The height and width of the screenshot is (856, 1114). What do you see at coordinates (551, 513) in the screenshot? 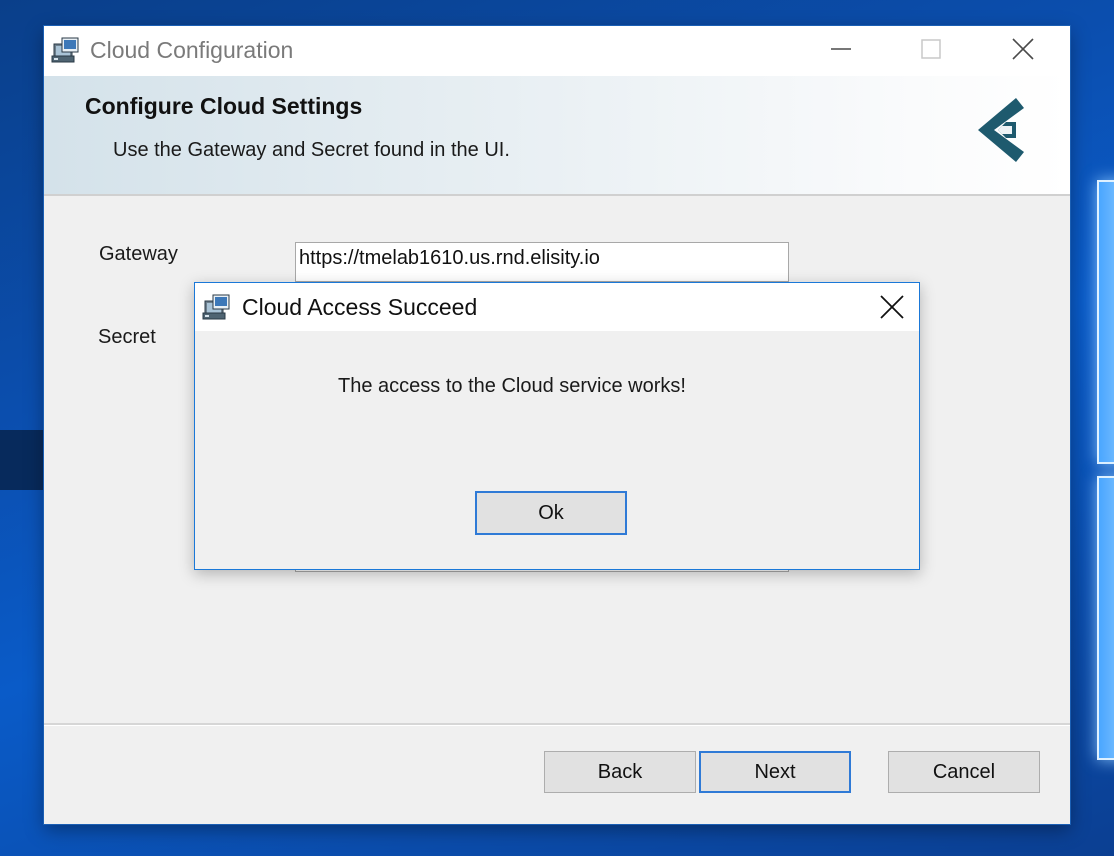
I see `ok-button: Ok` at bounding box center [551, 513].